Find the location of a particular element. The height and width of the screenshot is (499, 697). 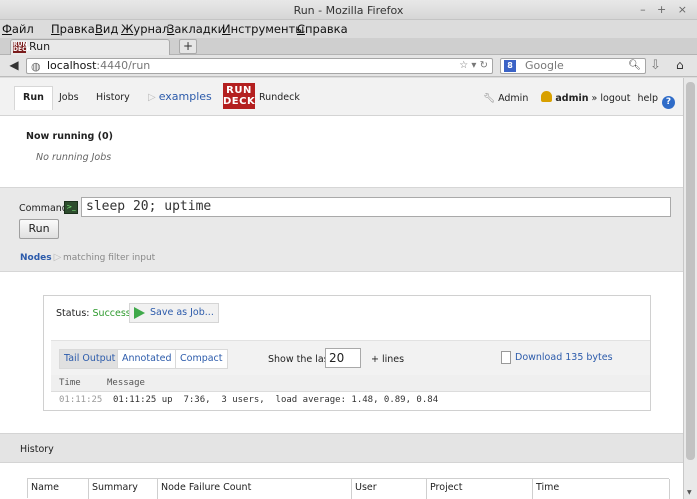

home-icon: ⌂ is located at coordinates (680, 65).